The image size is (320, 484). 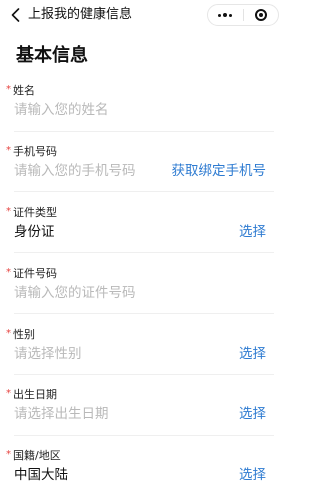 I want to click on more-dots-icon, so click(x=225, y=15).